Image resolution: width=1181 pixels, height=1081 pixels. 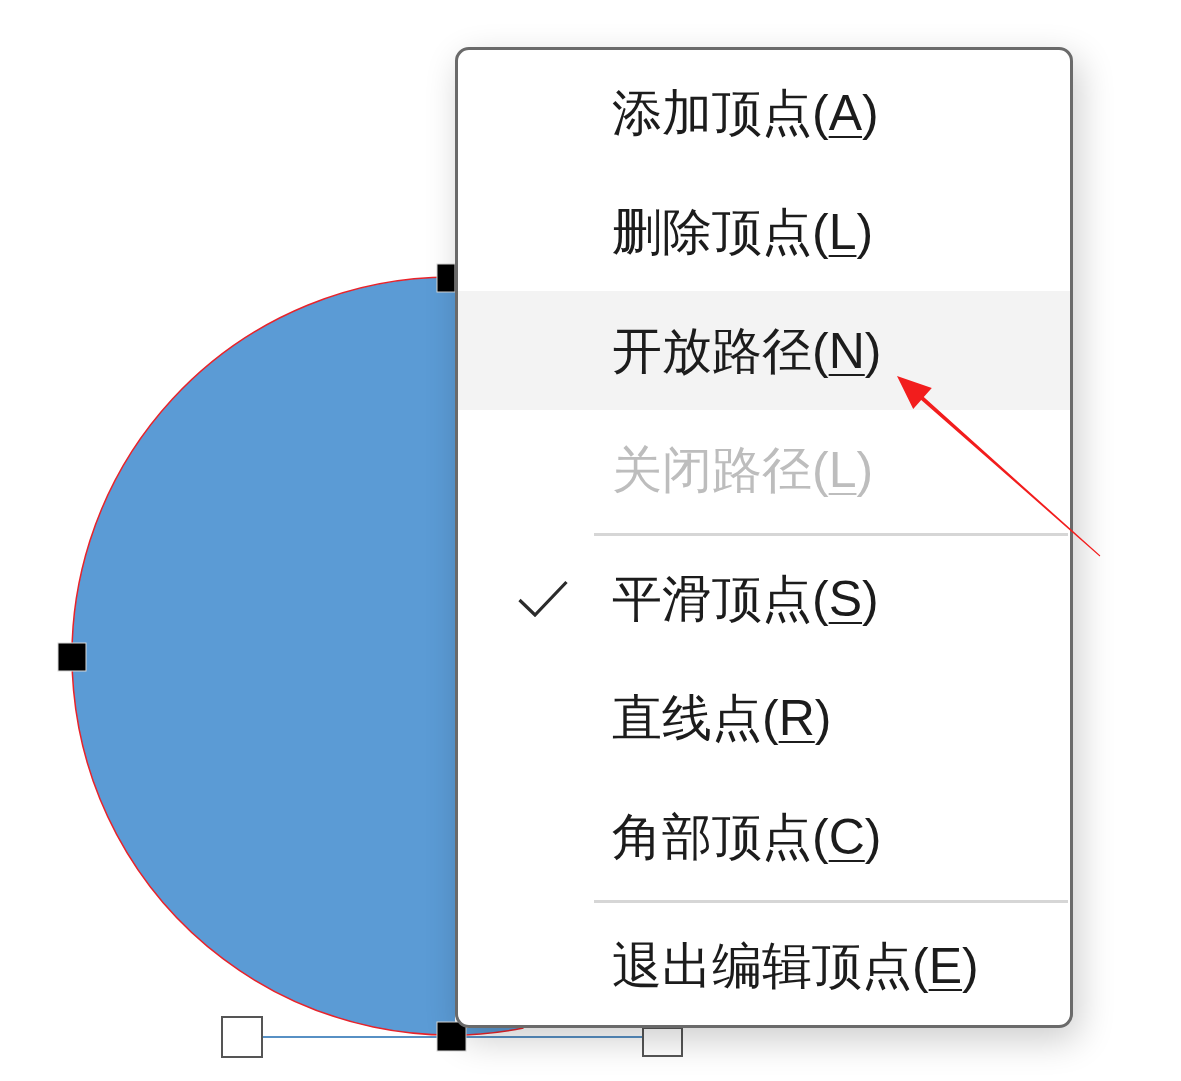 I want to click on menu-item: 删除顶点(L), so click(x=764, y=231).